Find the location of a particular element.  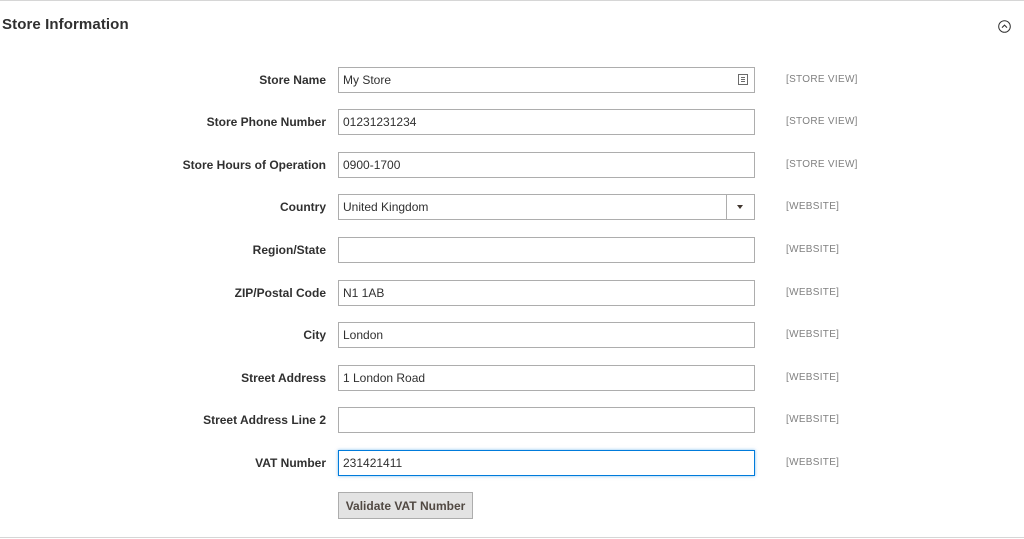

store-name-label: Store Name is located at coordinates (292, 80).